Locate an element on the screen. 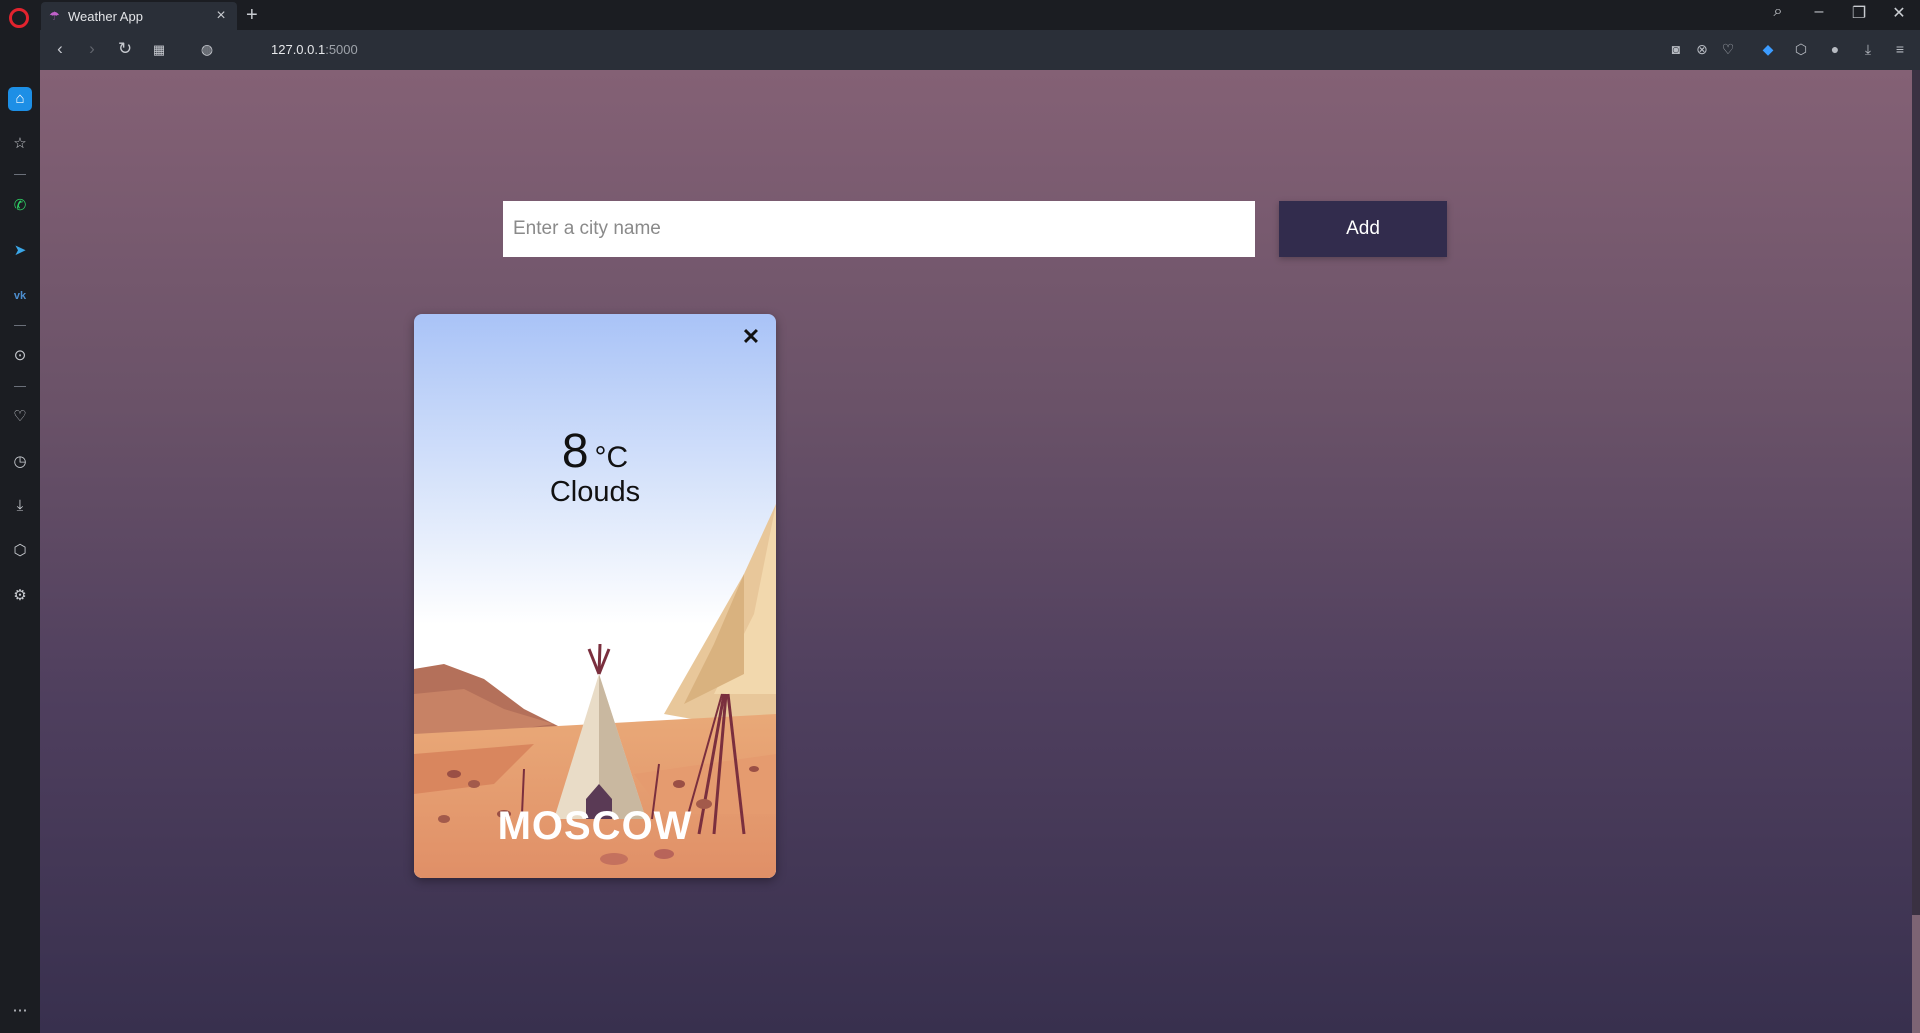  close-tab-icon: × is located at coordinates (221, 16).